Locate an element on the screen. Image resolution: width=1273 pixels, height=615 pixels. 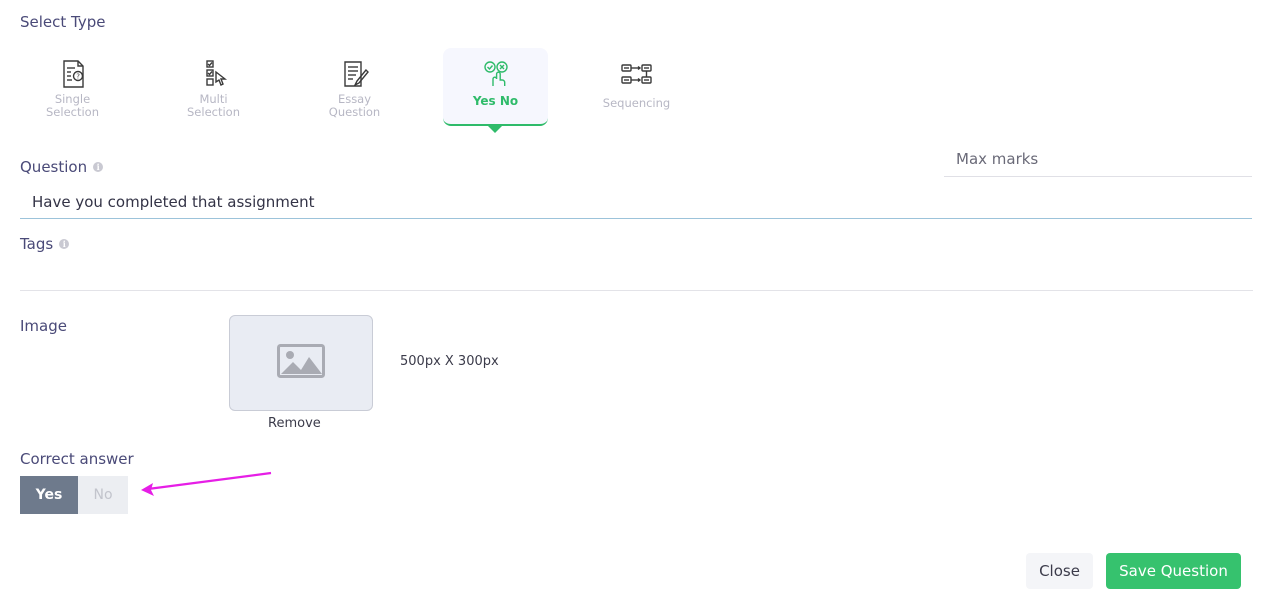
type-single-selection: ? Single Selection is located at coordinates (72, 87).